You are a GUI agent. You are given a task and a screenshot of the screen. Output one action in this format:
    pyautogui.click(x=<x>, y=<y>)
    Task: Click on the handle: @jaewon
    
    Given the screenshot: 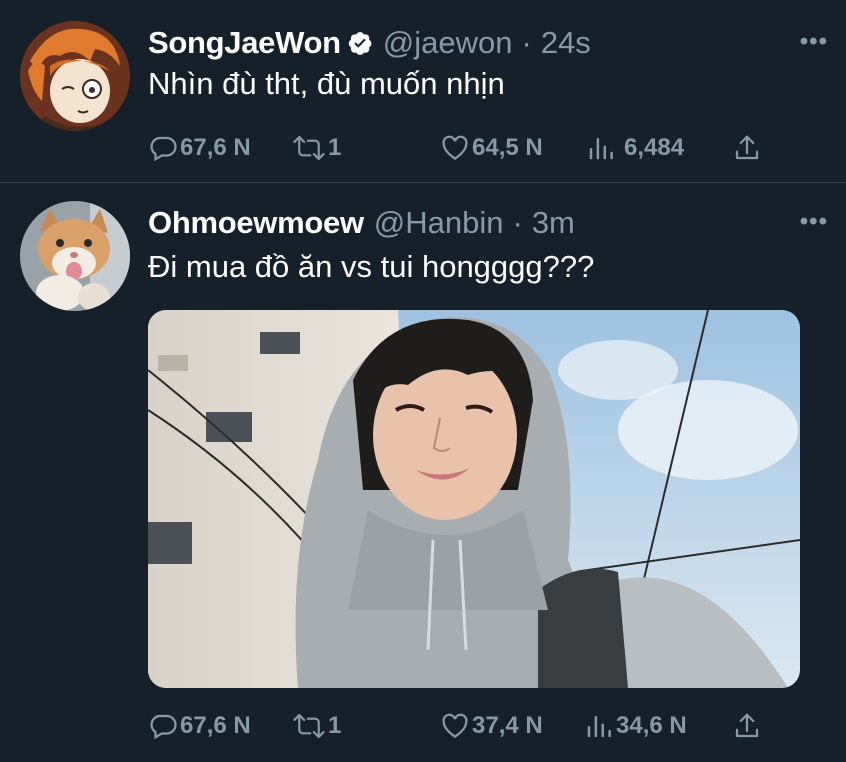 What is the action you would take?
    pyautogui.click(x=448, y=43)
    